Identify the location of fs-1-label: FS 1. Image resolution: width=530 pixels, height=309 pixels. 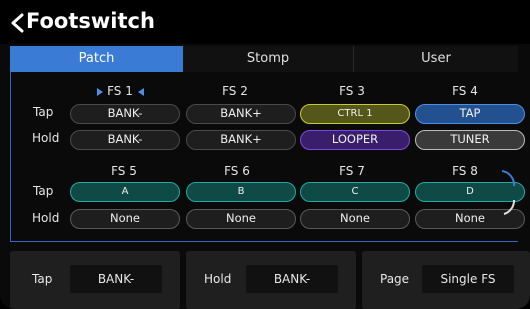
(120, 91).